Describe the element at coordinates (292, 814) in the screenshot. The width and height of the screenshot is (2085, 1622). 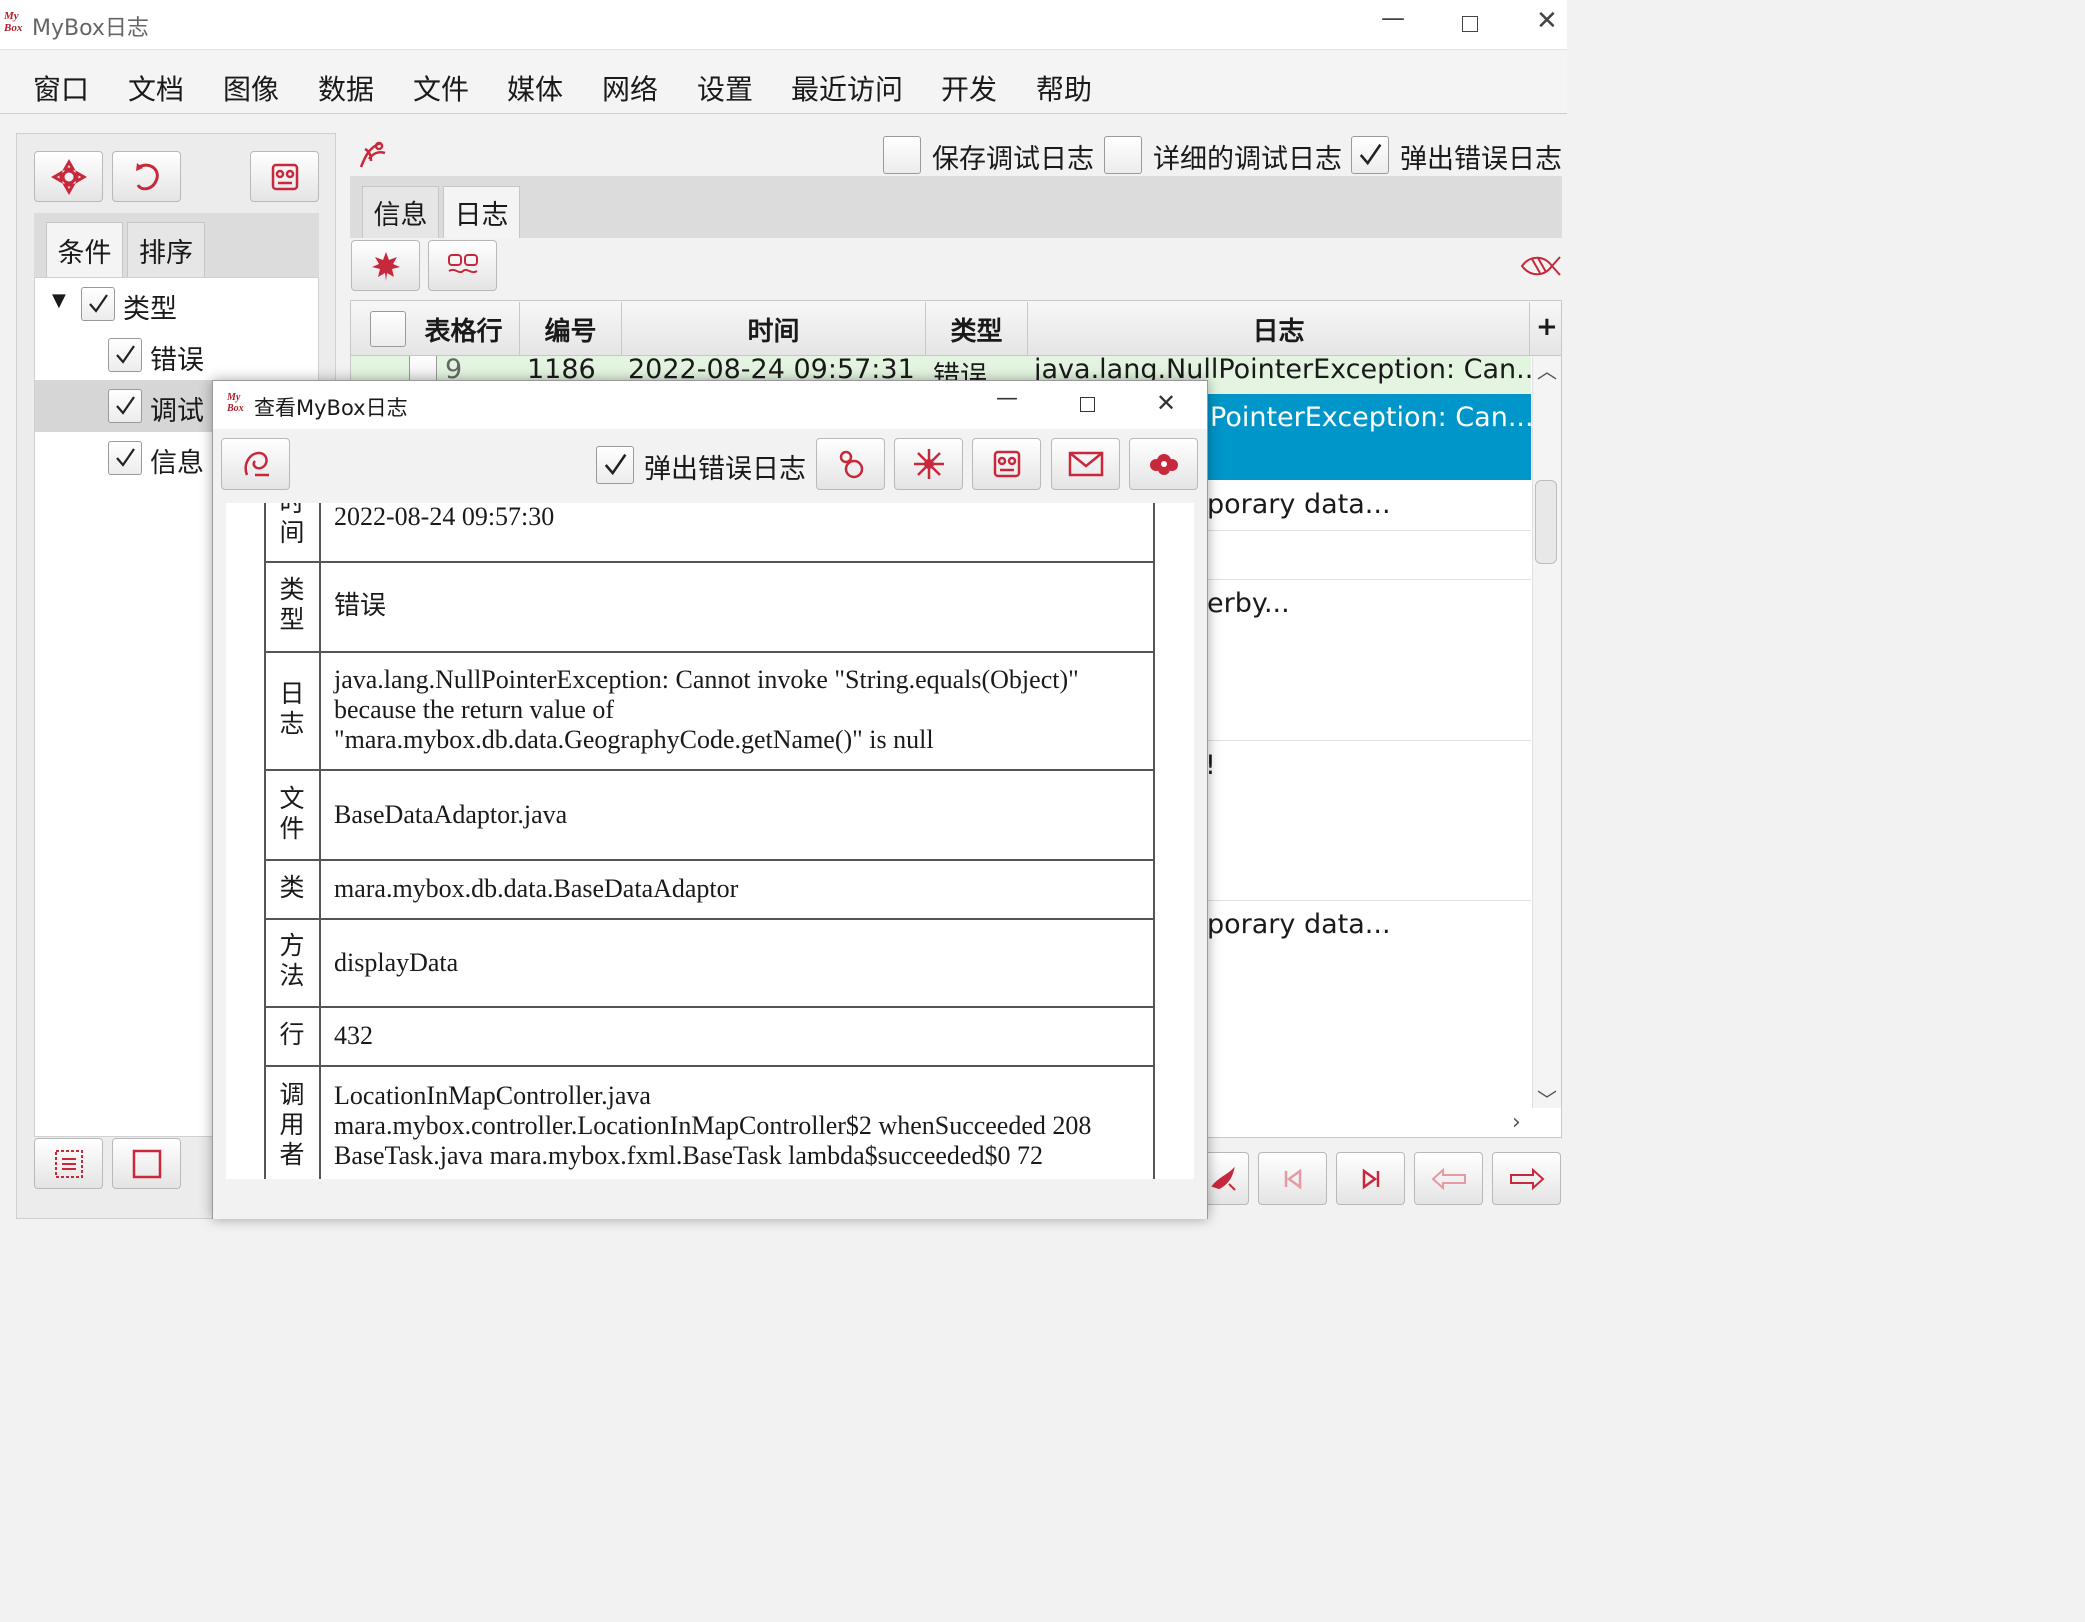
I see `detail-label-file: 文 件` at that location.